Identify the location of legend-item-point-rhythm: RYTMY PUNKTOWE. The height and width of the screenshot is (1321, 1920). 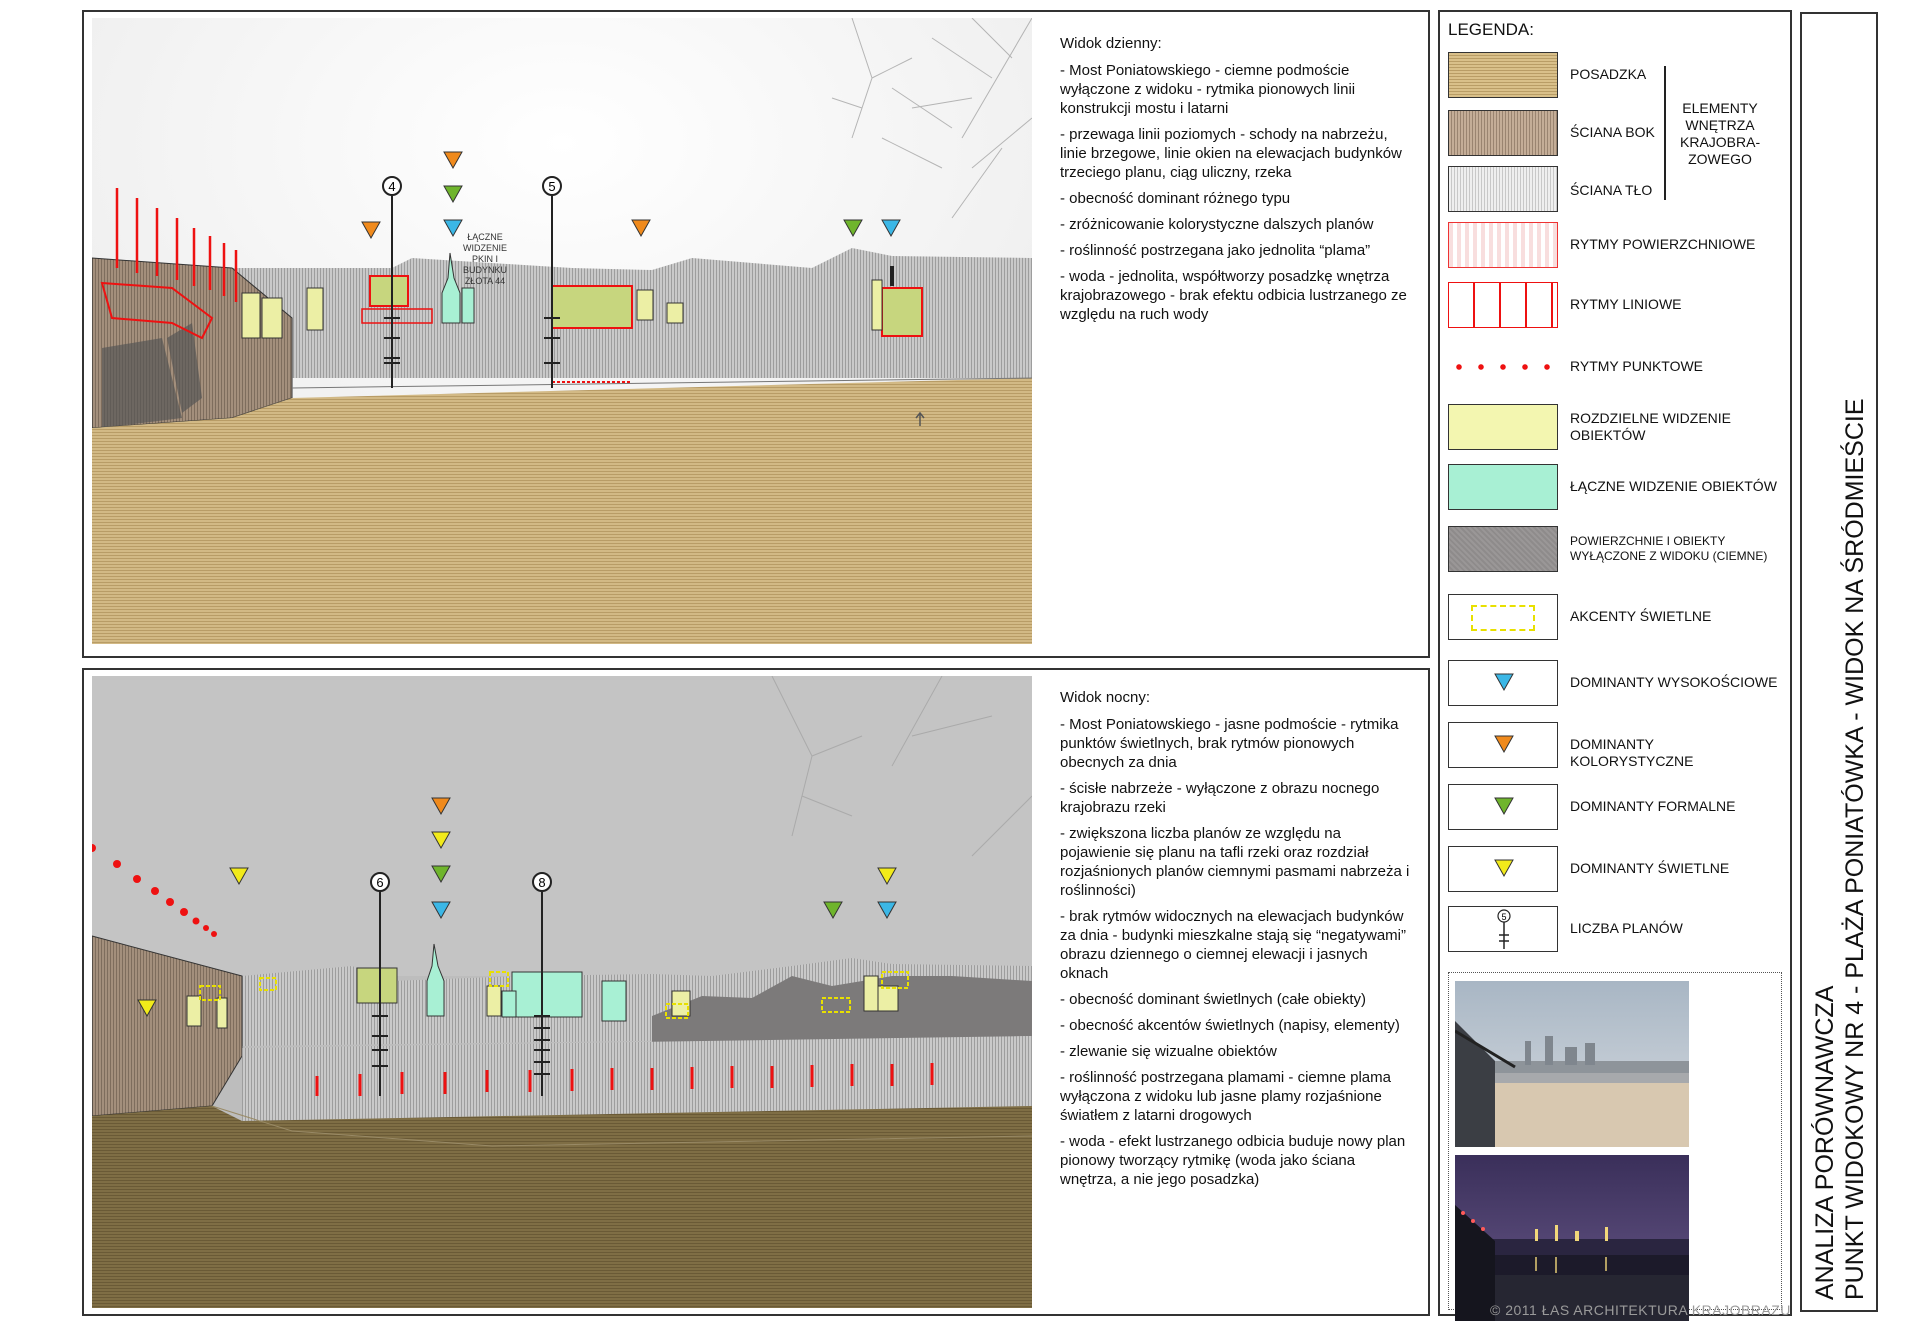
(1613, 369).